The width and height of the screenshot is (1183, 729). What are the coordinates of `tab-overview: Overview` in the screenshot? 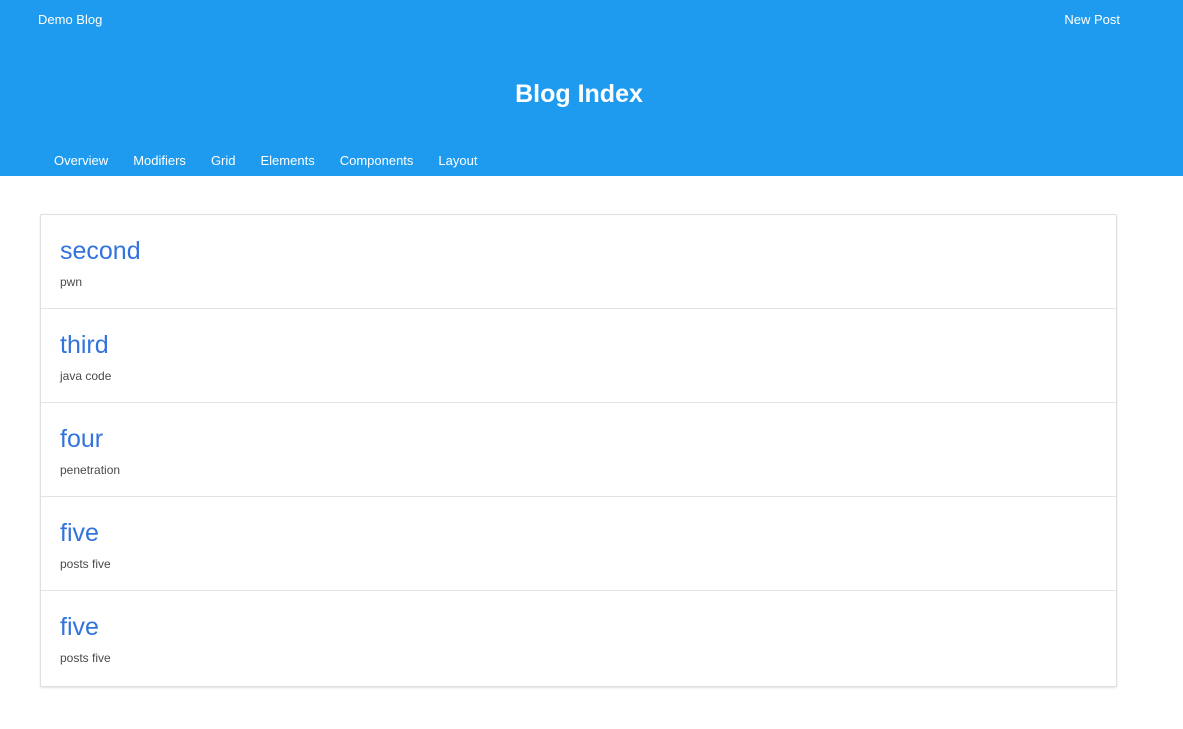 It's located at (81, 161).